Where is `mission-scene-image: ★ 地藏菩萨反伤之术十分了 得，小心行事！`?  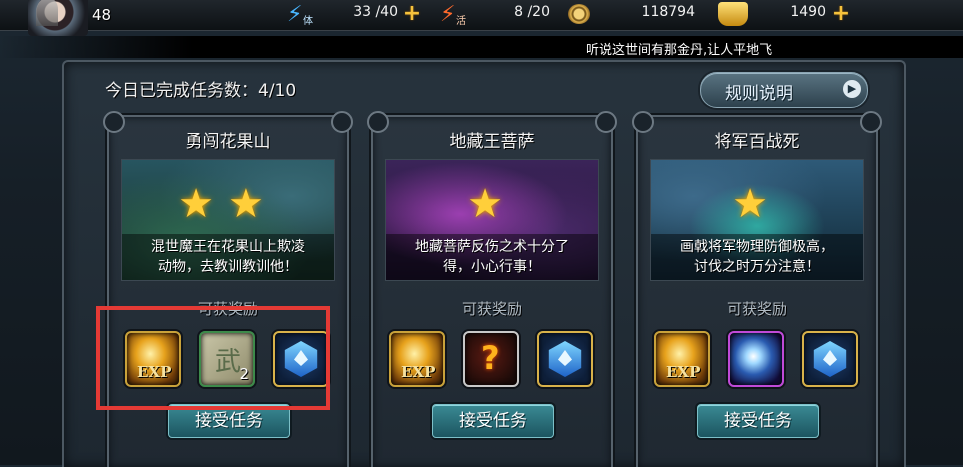 mission-scene-image: ★ 地藏菩萨反伤之术十分了 得，小心行事！ is located at coordinates (492, 220).